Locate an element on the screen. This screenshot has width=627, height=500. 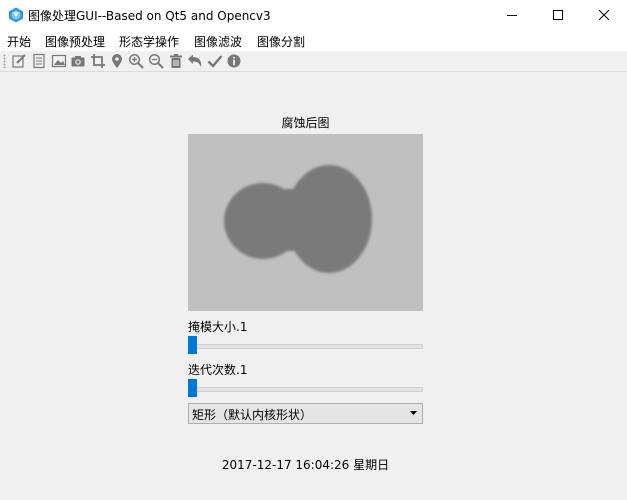
checkmark-icon is located at coordinates (215, 61).